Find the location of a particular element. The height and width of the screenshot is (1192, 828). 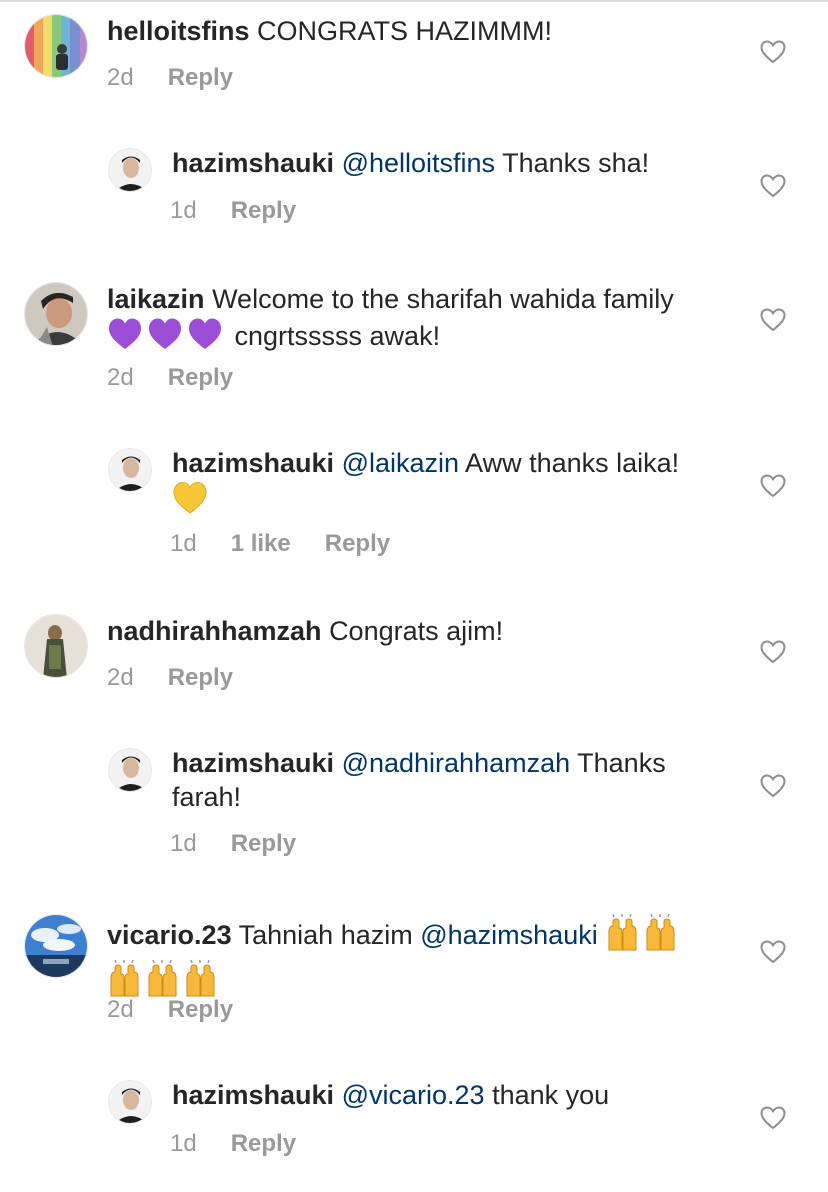

reply-mention: @nadhirahhamzah is located at coordinates (456, 763).